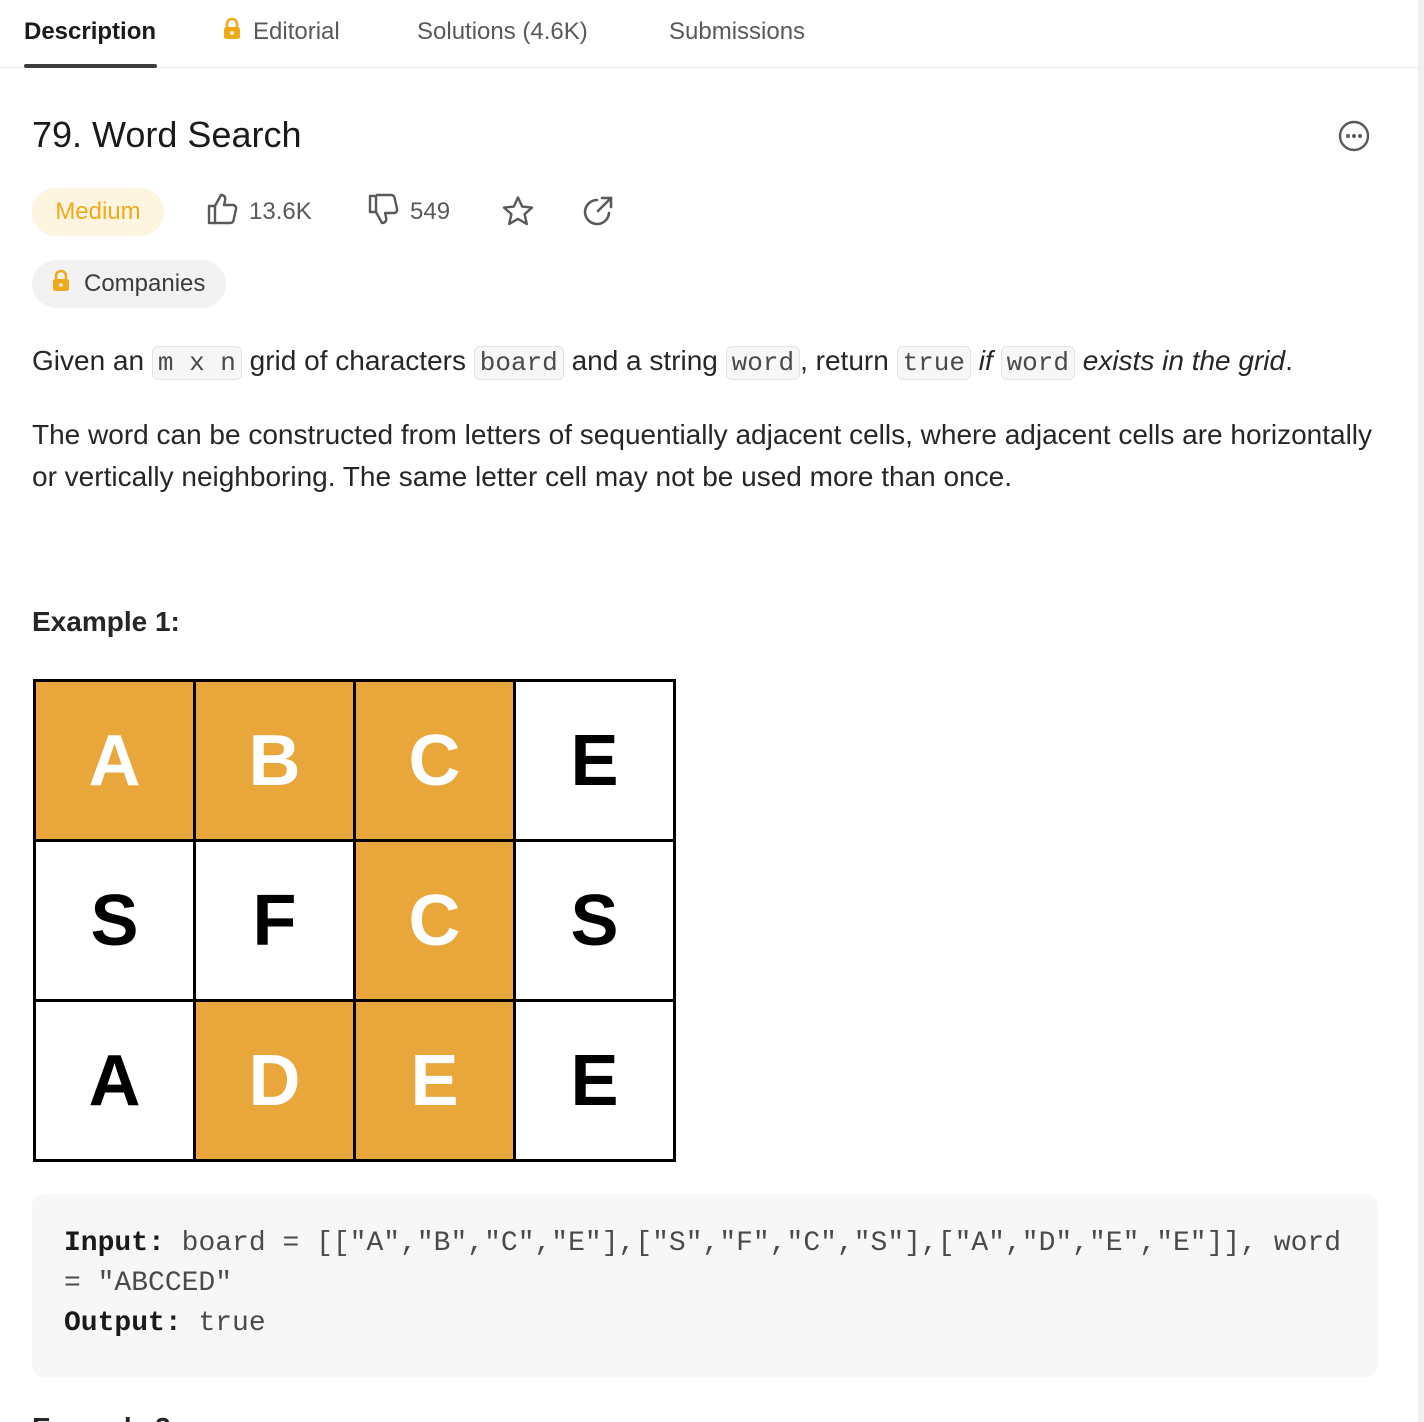 The height and width of the screenshot is (1422, 1424). I want to click on companies-button: Companies, so click(129, 284).